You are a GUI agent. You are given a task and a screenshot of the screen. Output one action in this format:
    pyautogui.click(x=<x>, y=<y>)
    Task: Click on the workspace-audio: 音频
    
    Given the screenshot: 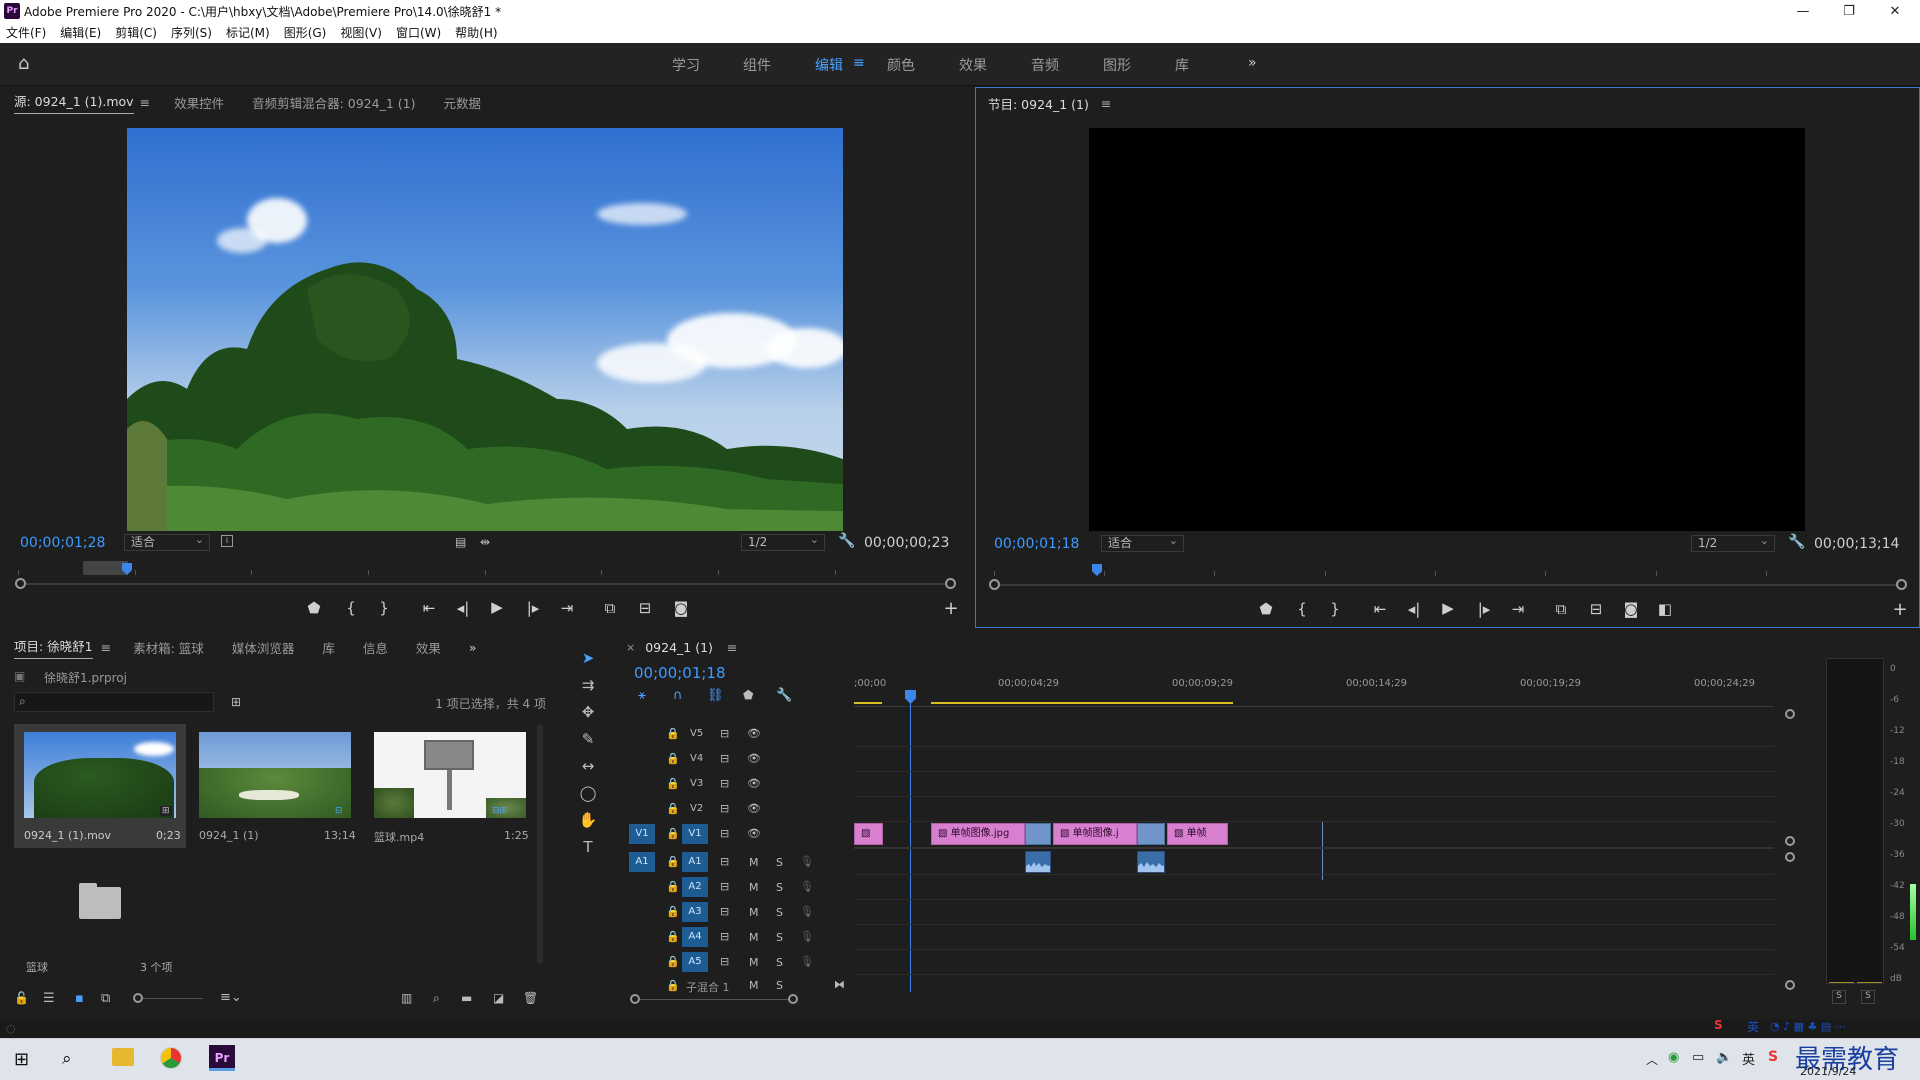 What is the action you would take?
    pyautogui.click(x=1045, y=65)
    